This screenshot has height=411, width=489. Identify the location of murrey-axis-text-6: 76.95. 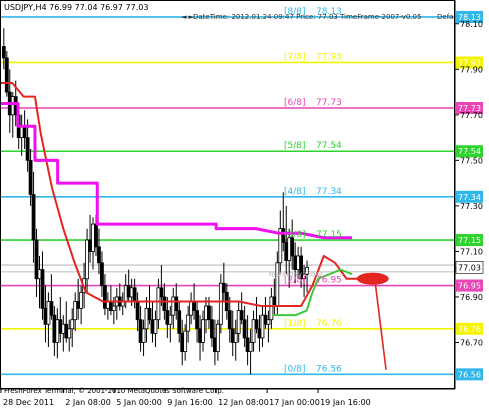
(469, 286).